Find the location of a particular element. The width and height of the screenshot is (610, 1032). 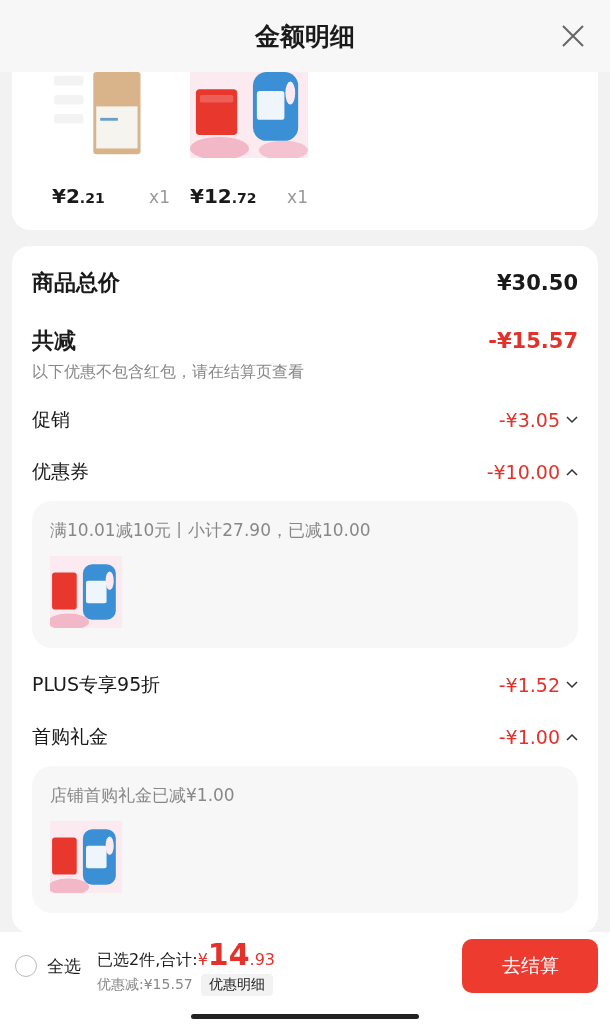

checkout-button: 去结算 is located at coordinates (530, 966).